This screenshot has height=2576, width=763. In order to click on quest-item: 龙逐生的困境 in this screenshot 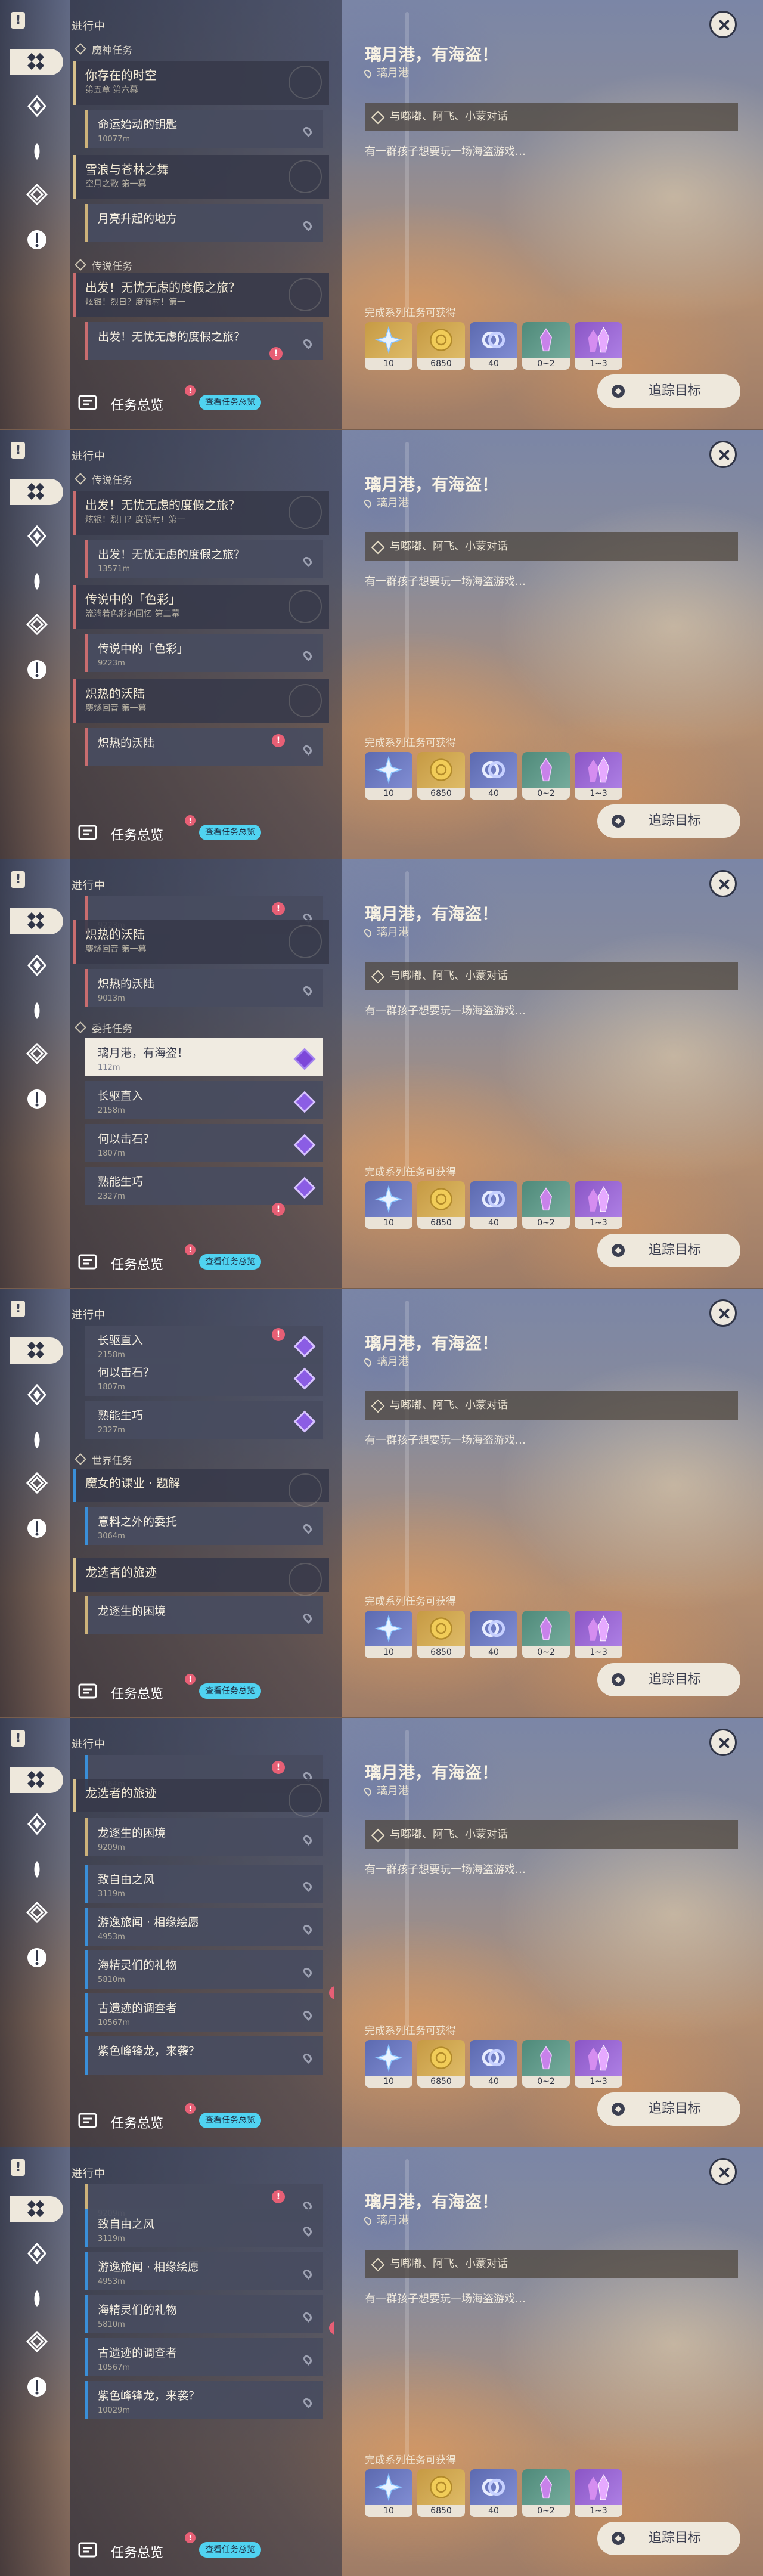, I will do `click(204, 1615)`.